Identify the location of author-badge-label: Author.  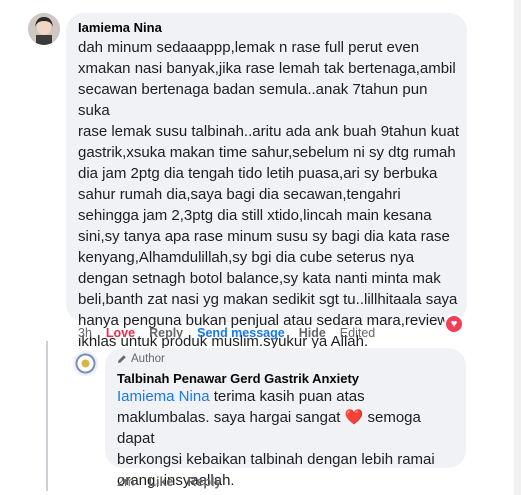
(148, 359).